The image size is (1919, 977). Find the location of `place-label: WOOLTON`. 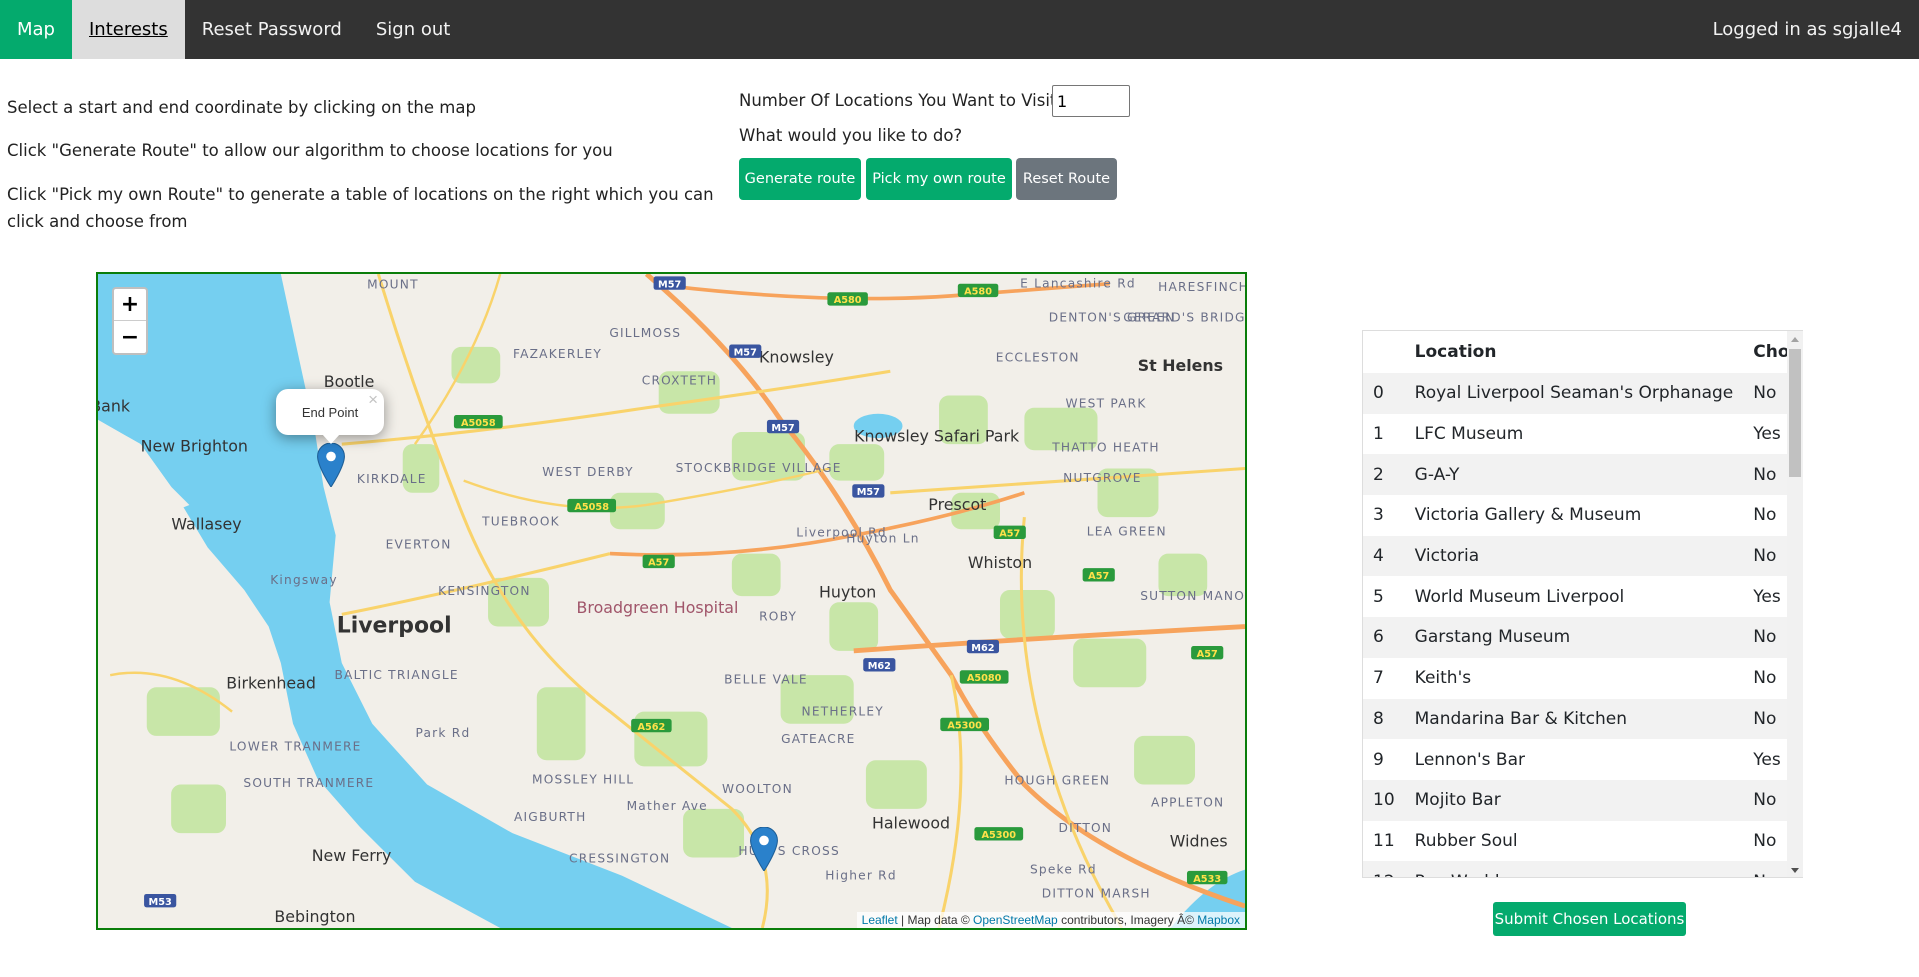

place-label: WOOLTON is located at coordinates (757, 789).